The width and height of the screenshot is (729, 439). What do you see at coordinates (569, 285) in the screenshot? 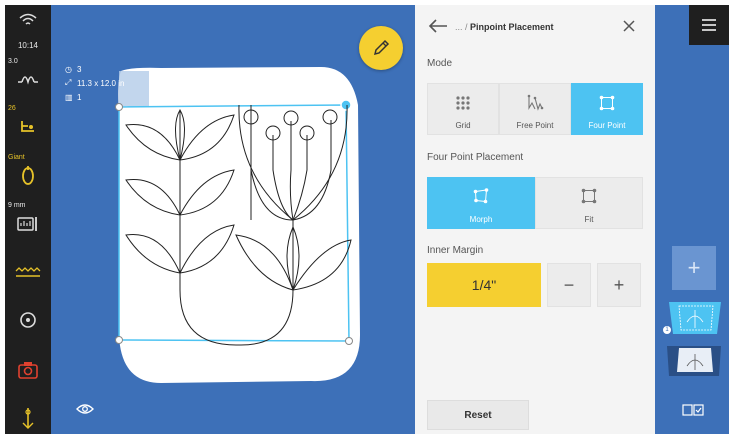
I see `margin-decrease-button: −` at bounding box center [569, 285].